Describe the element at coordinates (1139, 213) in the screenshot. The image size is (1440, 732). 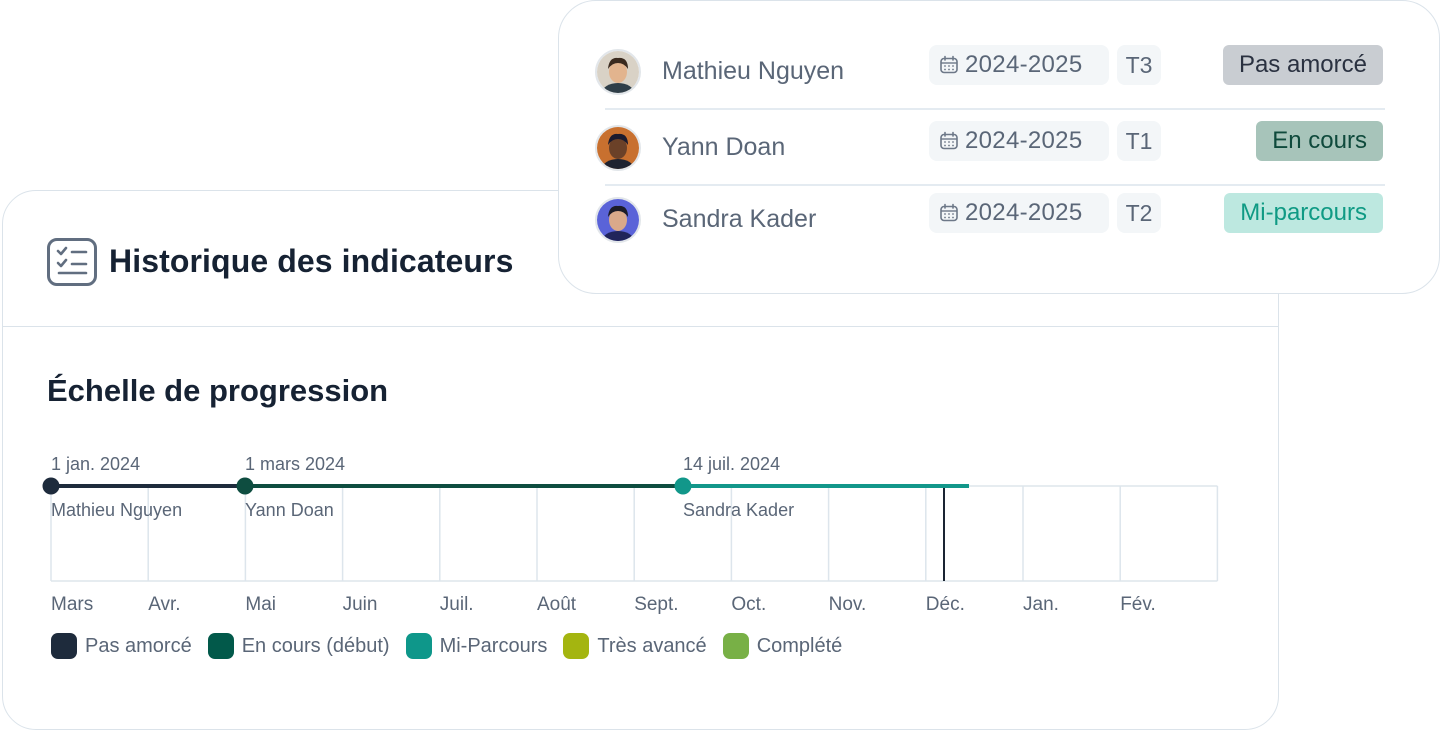
I see `term-chip: T2` at that location.